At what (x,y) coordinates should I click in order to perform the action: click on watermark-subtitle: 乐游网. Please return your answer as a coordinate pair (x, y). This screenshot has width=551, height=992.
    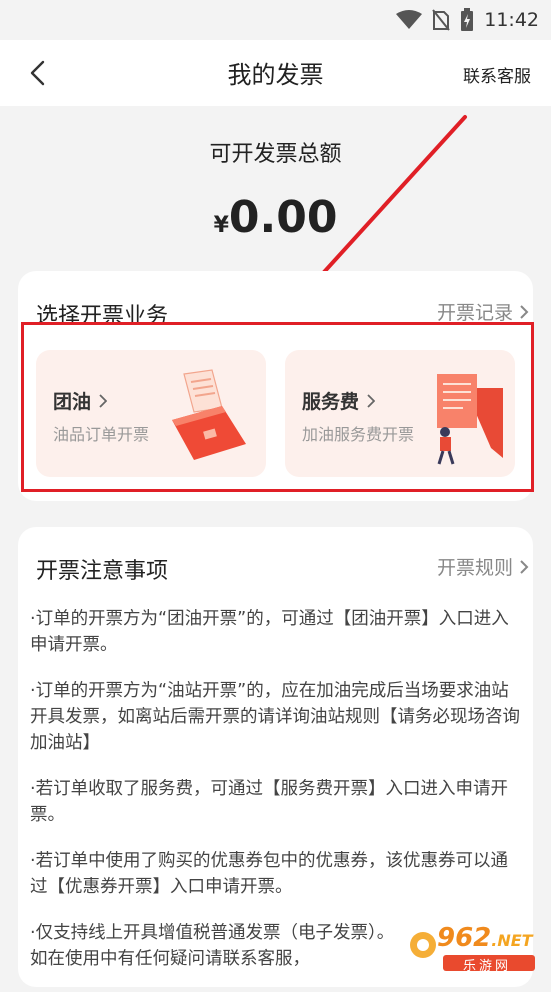
    Looking at the image, I should click on (487, 966).